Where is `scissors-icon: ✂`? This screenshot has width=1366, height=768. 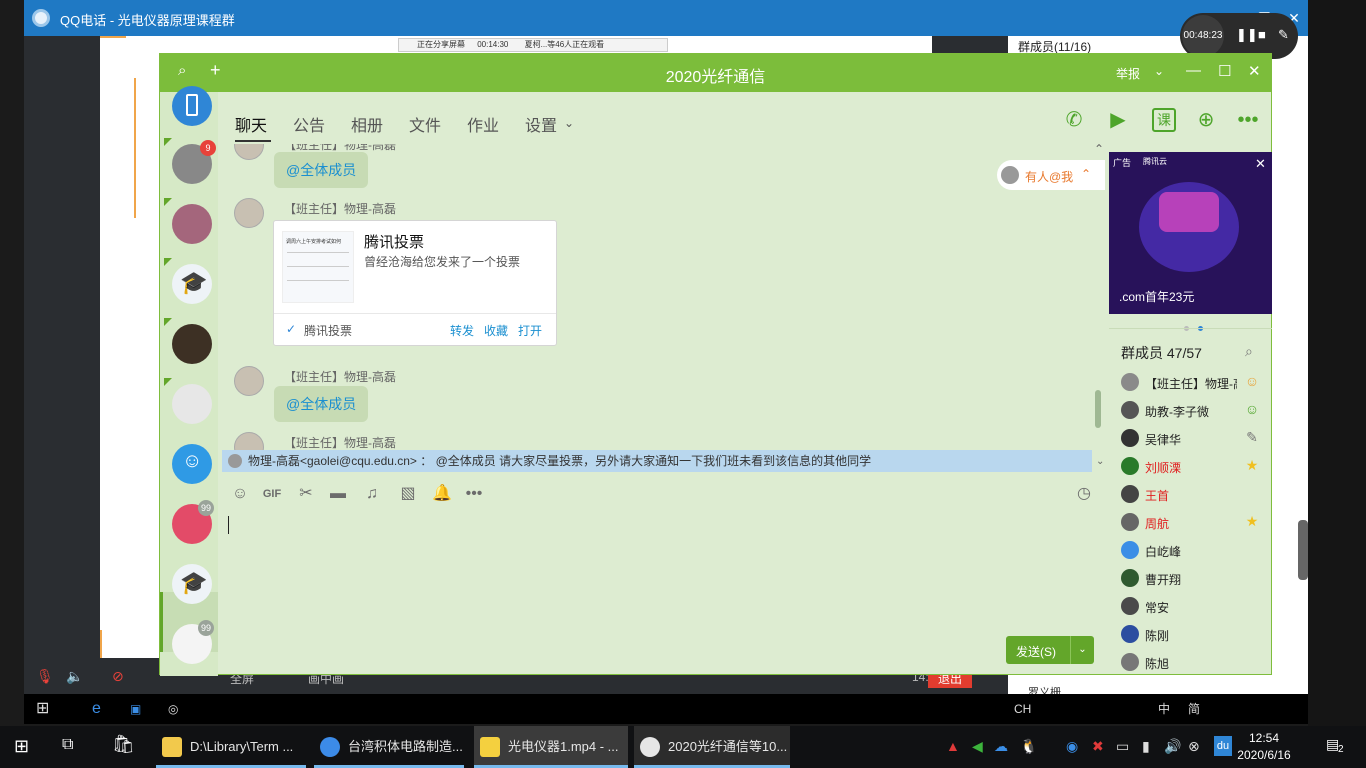
scissors-icon: ✂ is located at coordinates (306, 494).